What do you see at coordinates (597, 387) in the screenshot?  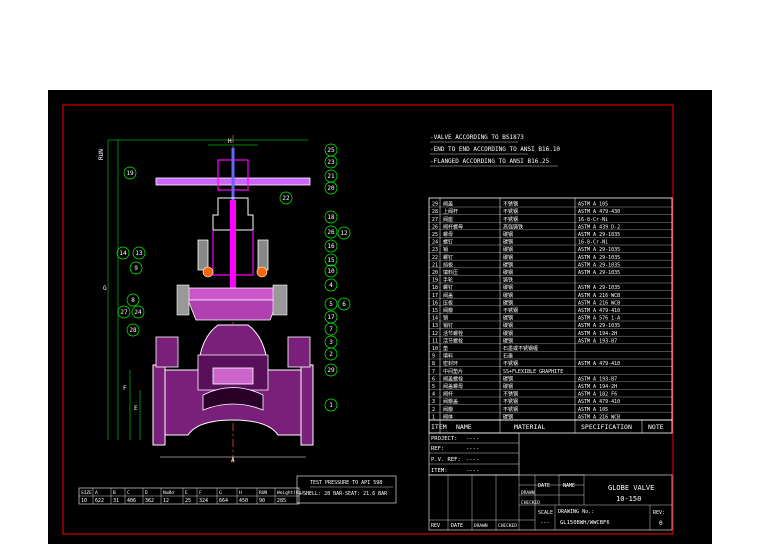 I see `parts-cell-spec: ASTM A 194-2H` at bounding box center [597, 387].